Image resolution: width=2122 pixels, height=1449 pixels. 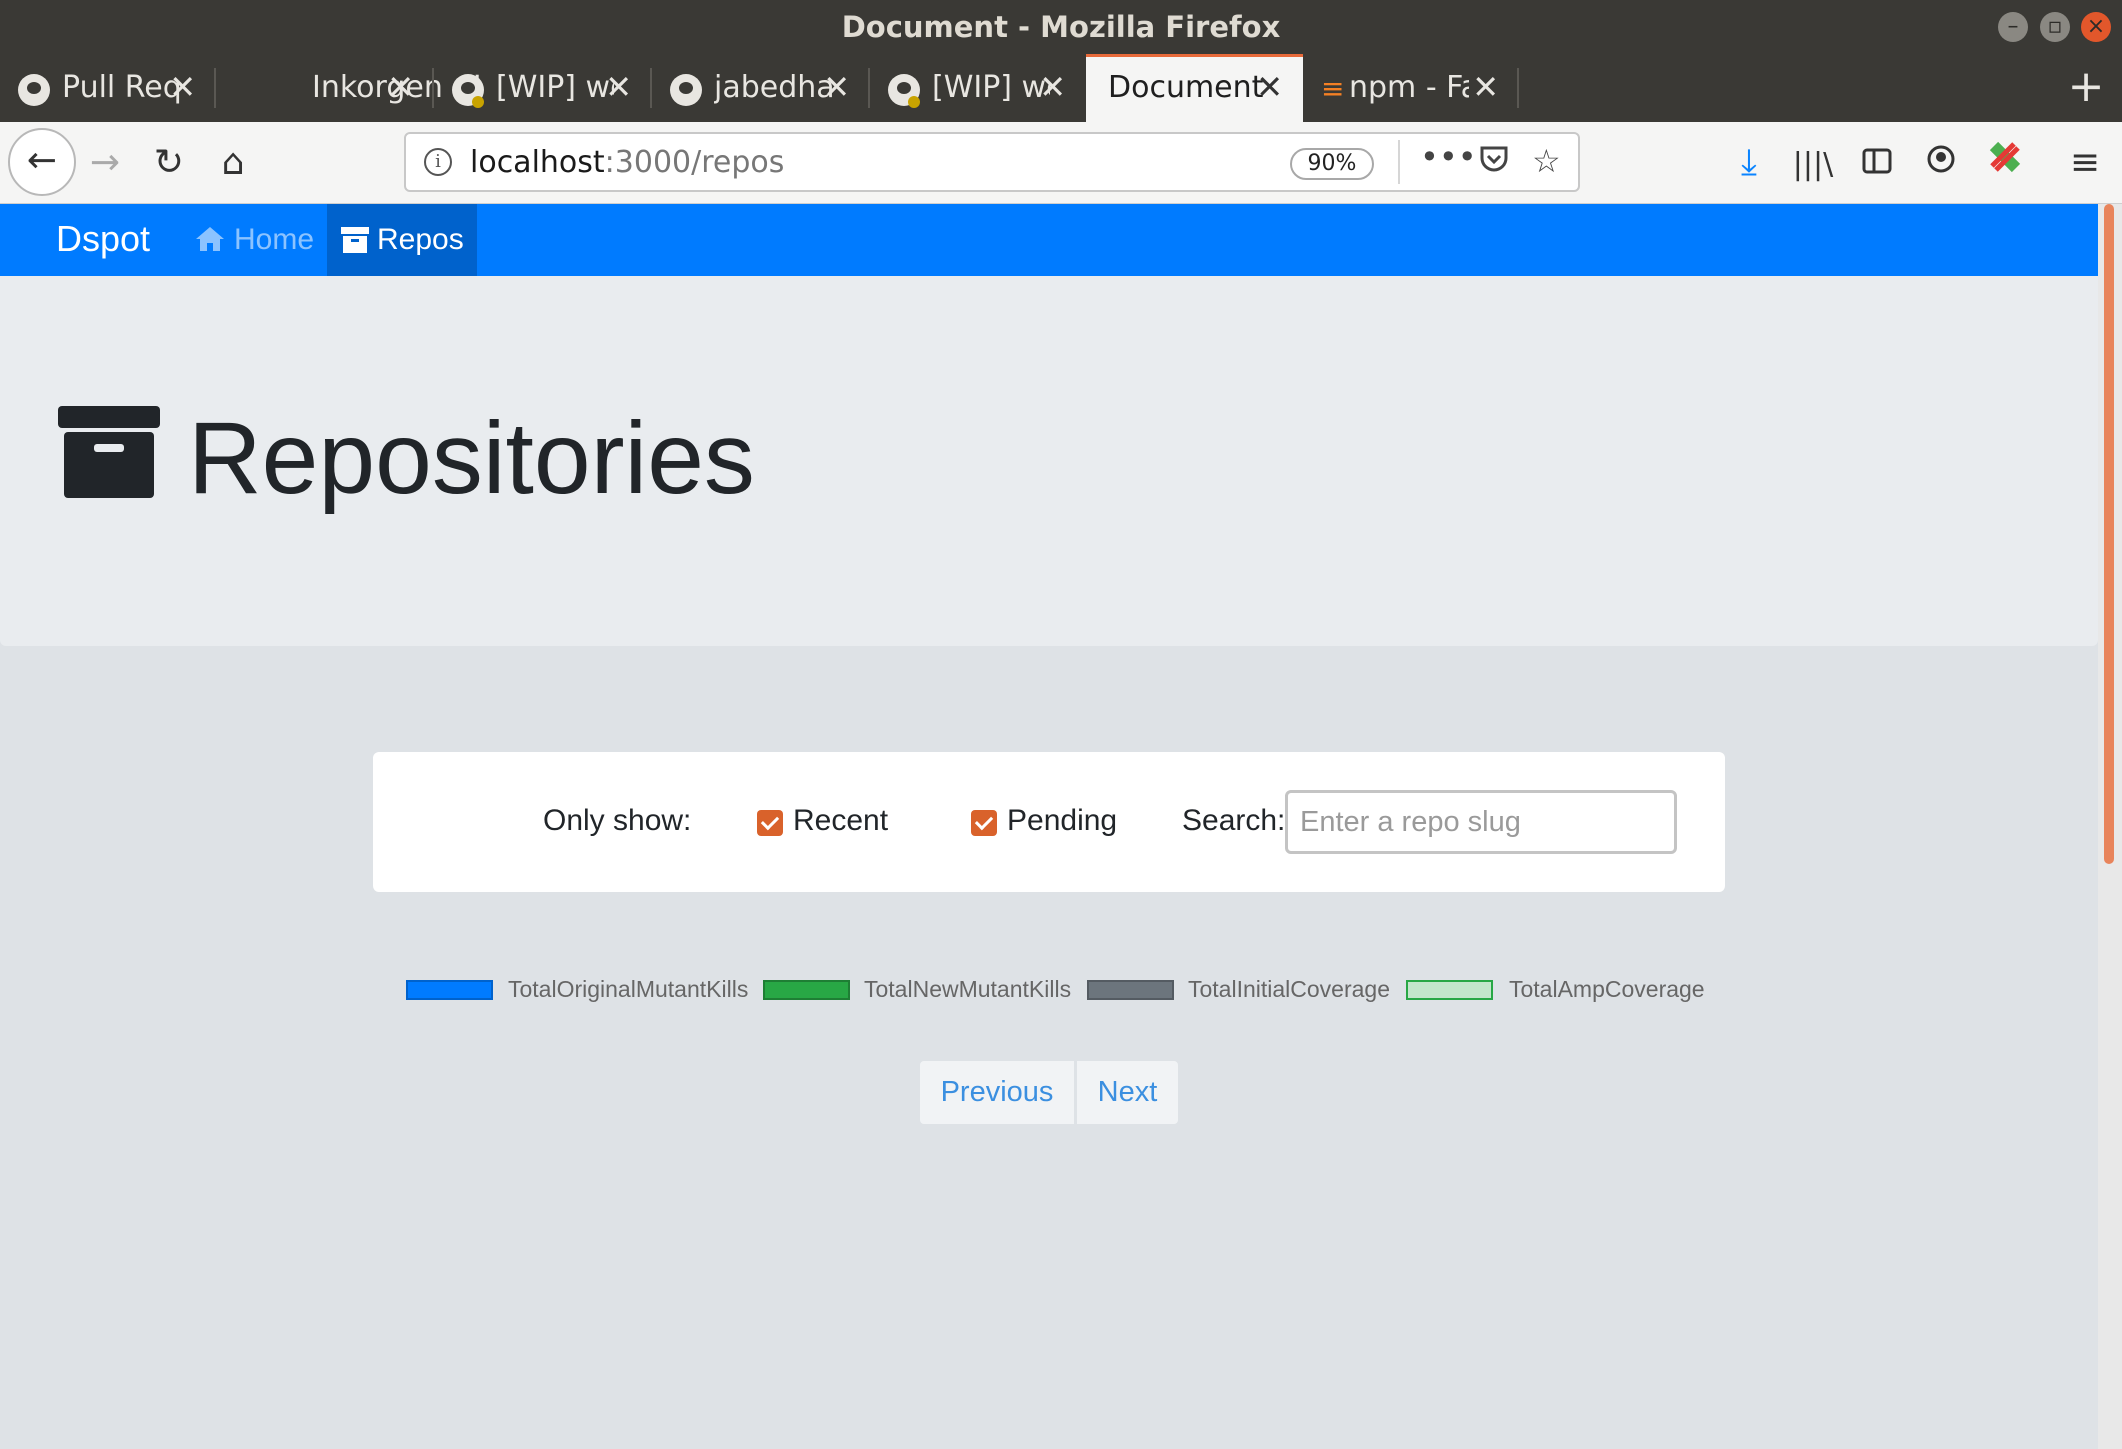 What do you see at coordinates (1186, 87) in the screenshot?
I see `tab-label: Document` at bounding box center [1186, 87].